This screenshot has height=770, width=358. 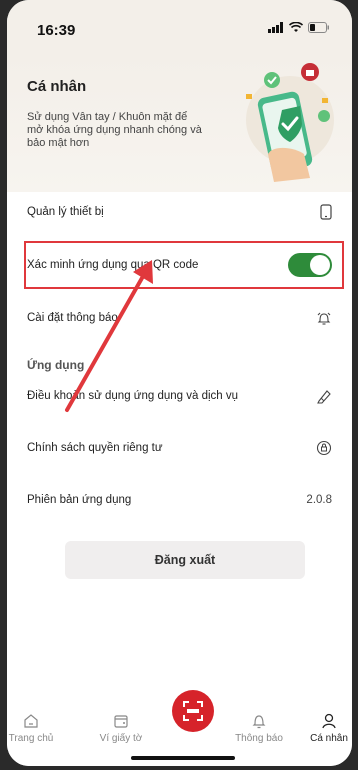 I want to click on notification-settings-row: Cài đặt thông báo, so click(x=179, y=318).